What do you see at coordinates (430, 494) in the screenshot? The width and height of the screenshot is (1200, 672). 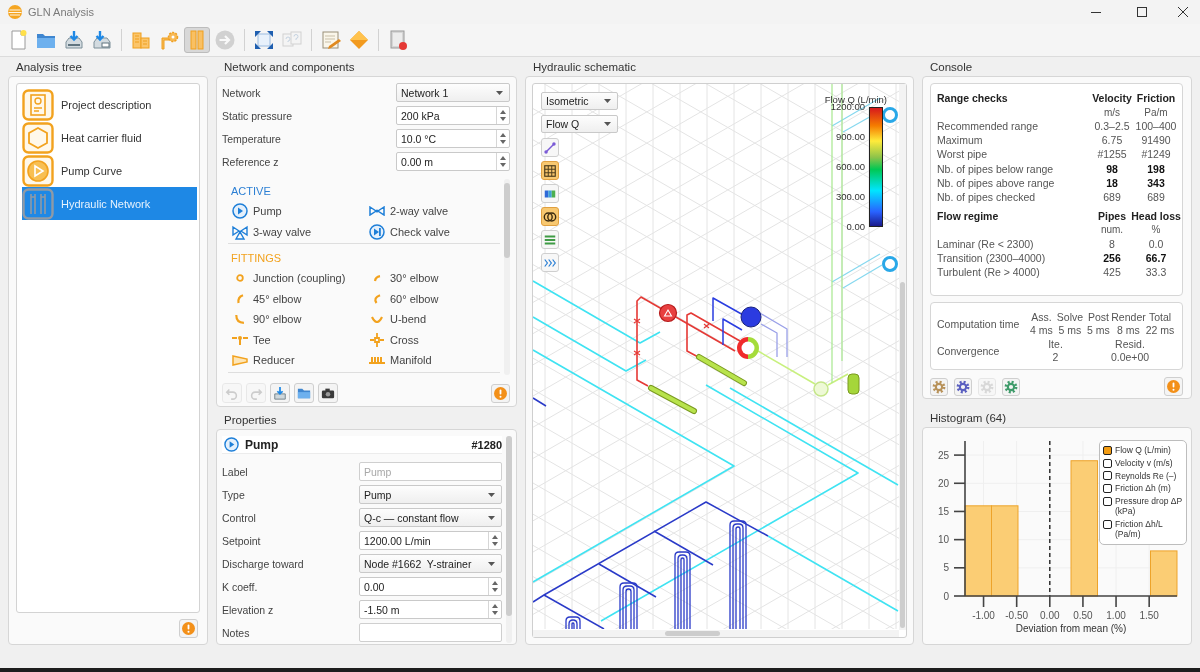 I see `property-select: Pump` at bounding box center [430, 494].